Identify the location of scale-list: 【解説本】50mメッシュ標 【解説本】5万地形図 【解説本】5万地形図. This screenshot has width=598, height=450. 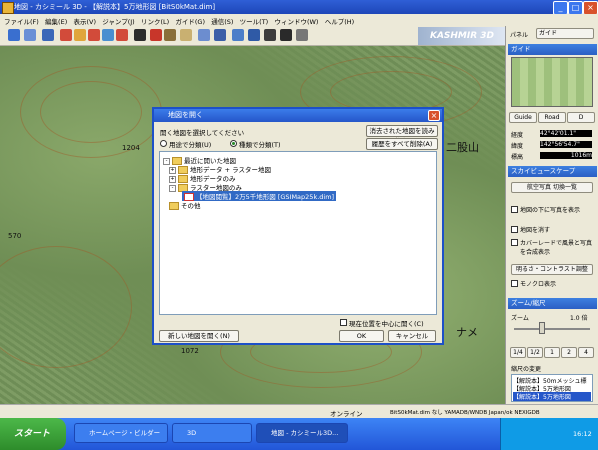
(552, 388).